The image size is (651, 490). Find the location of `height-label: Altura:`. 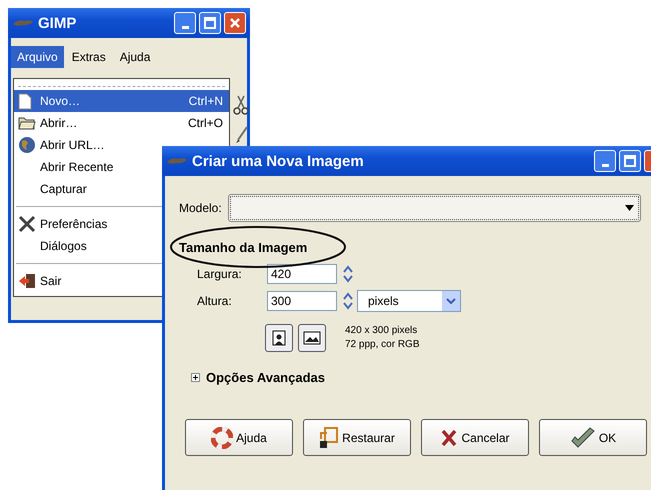

height-label: Altura: is located at coordinates (215, 301).